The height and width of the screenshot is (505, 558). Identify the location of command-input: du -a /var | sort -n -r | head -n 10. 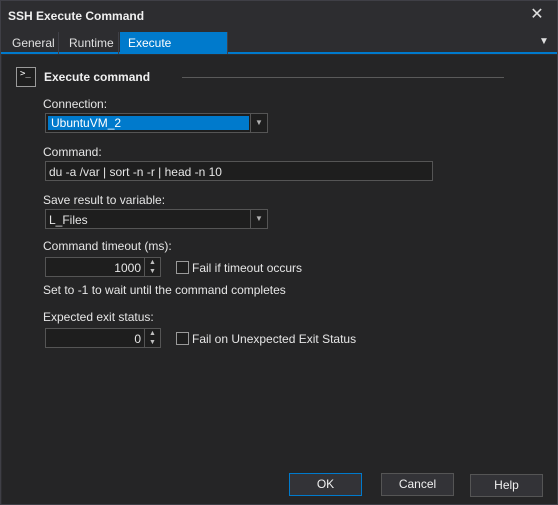
(239, 171).